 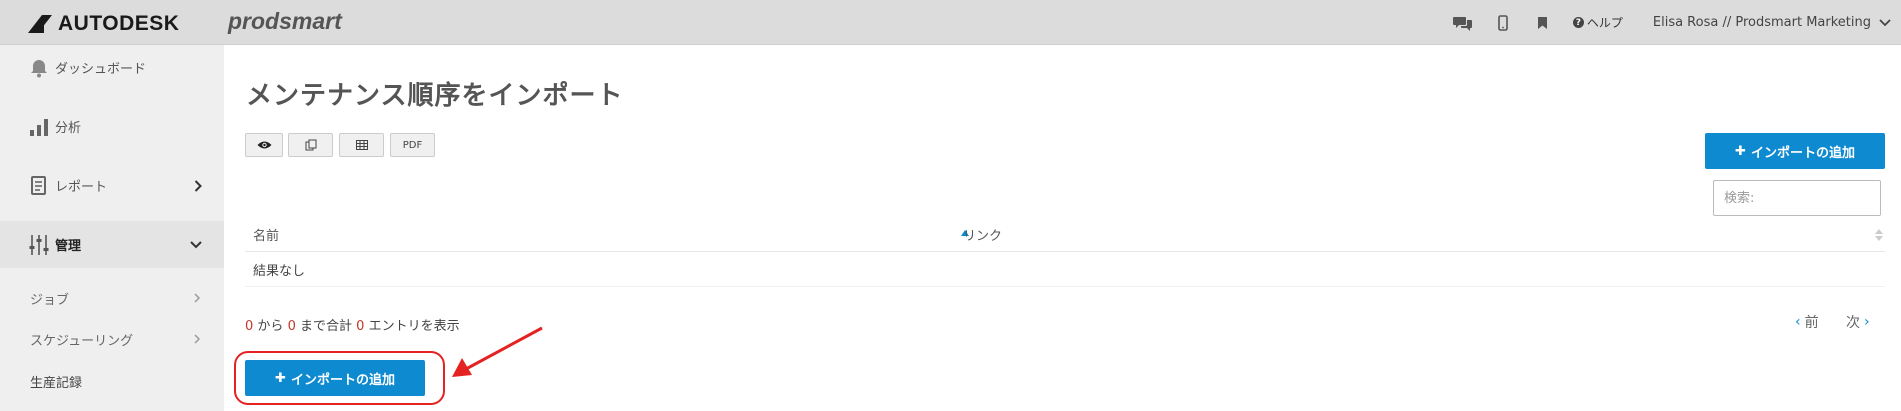 I want to click on autodesk-logo-icon, so click(x=40, y=24).